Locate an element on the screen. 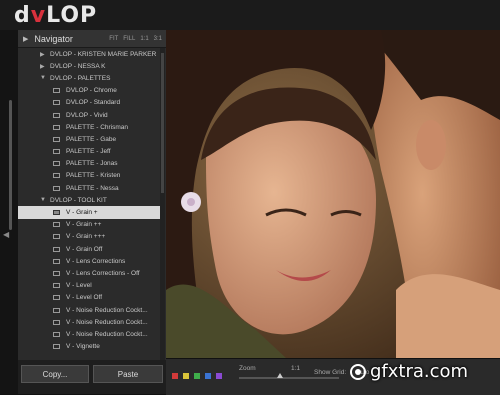  top-bar: dvLOP is located at coordinates (250, 15).